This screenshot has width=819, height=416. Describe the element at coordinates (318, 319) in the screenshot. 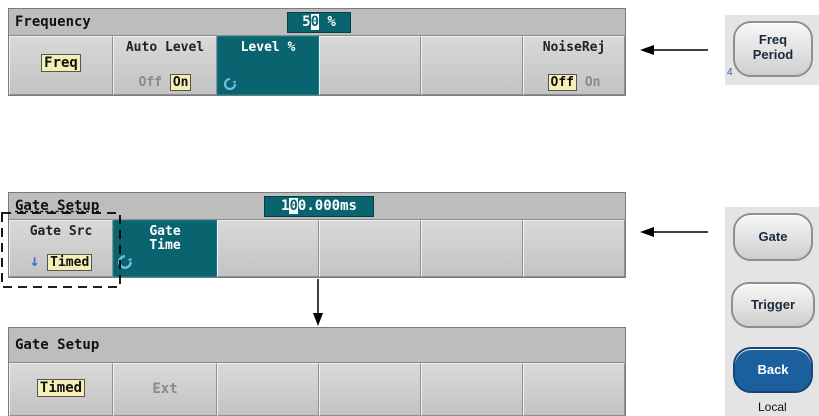

I see `arrow-head-down` at that location.